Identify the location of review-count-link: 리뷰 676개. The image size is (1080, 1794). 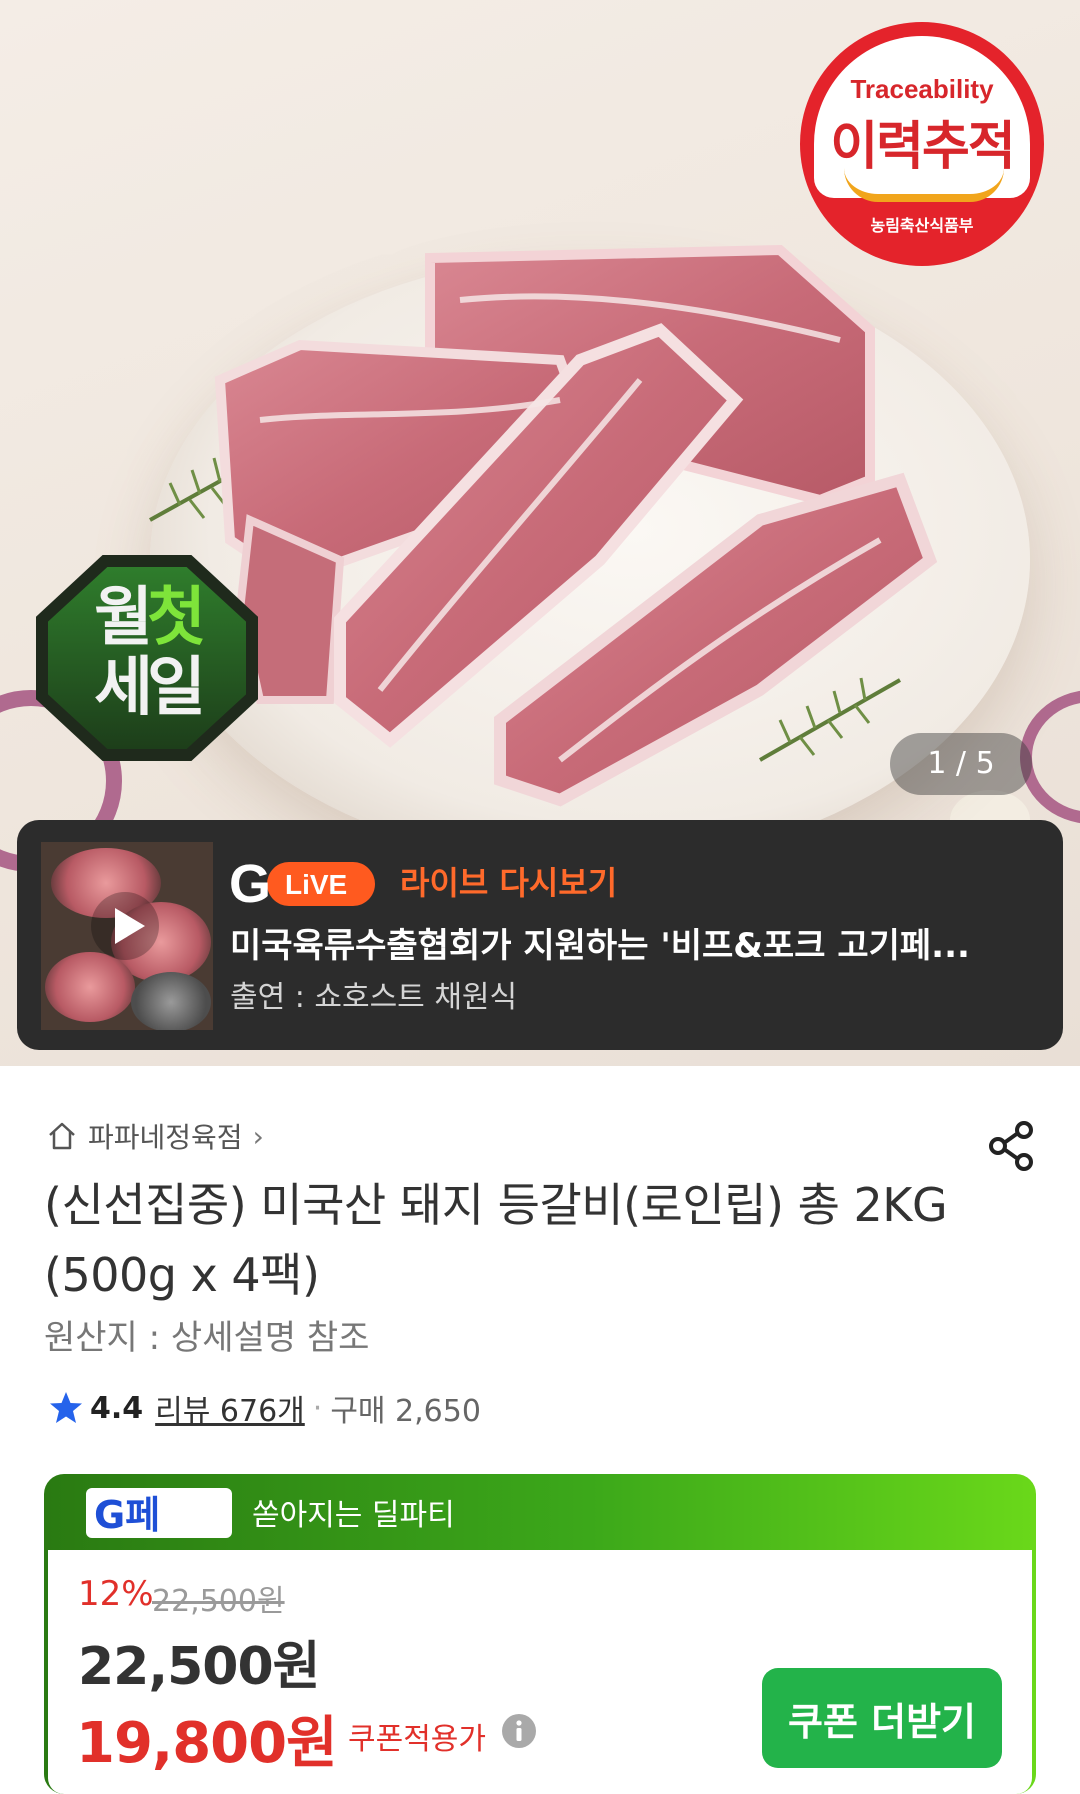
(230, 1408).